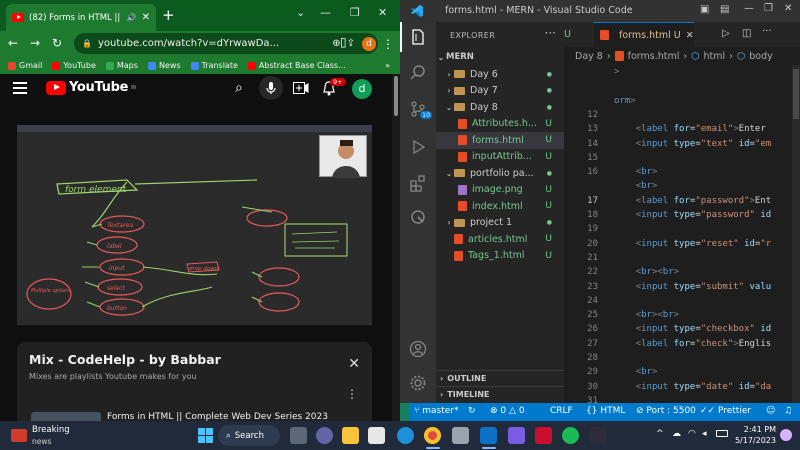 This screenshot has height=450, width=800. Describe the element at coordinates (726, 33) in the screenshot. I see `run-icon: ▷` at that location.